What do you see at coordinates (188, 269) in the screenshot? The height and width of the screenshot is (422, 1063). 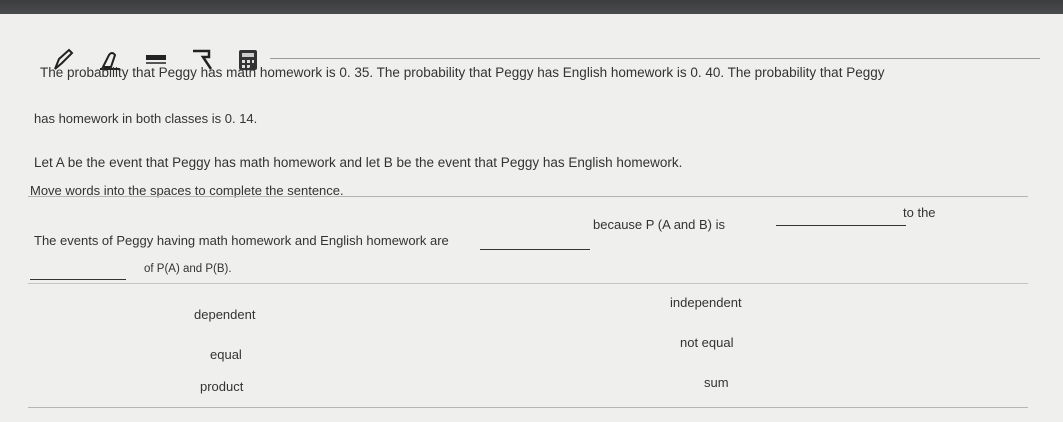 I see `sentence-part4: of P(A) and P(B).` at bounding box center [188, 269].